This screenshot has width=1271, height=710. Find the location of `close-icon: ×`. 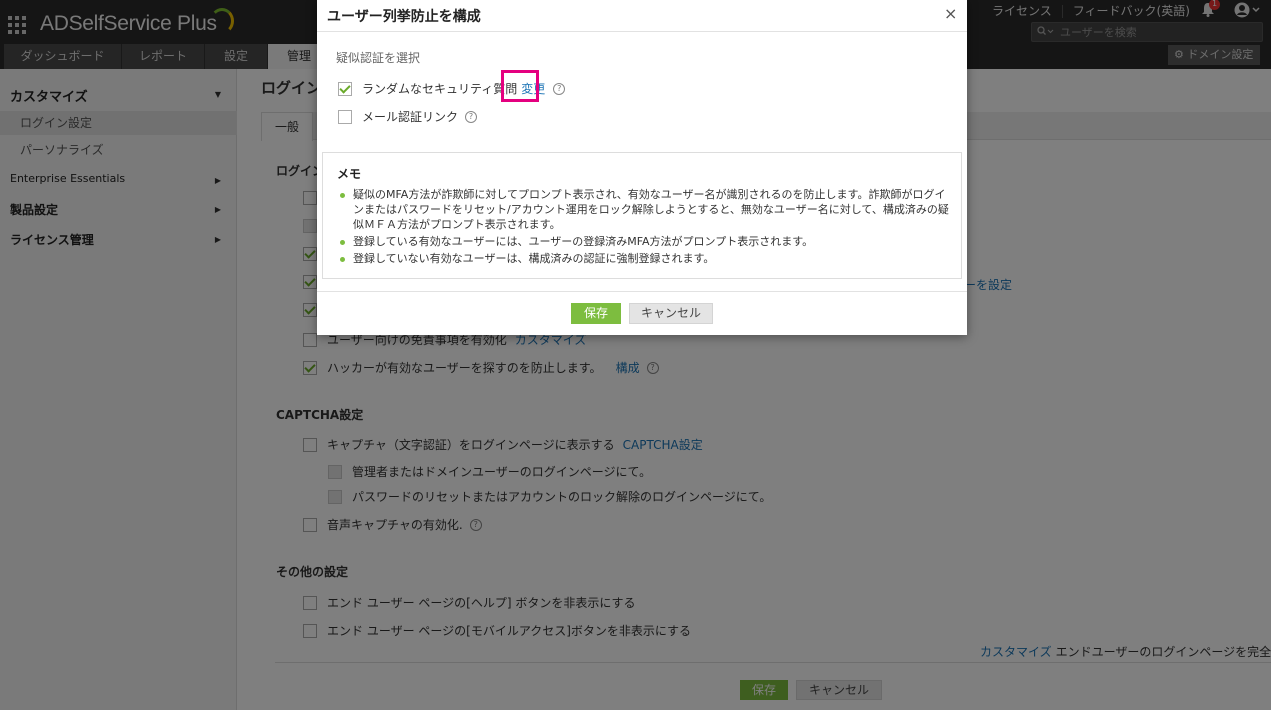

close-icon: × is located at coordinates (950, 13).